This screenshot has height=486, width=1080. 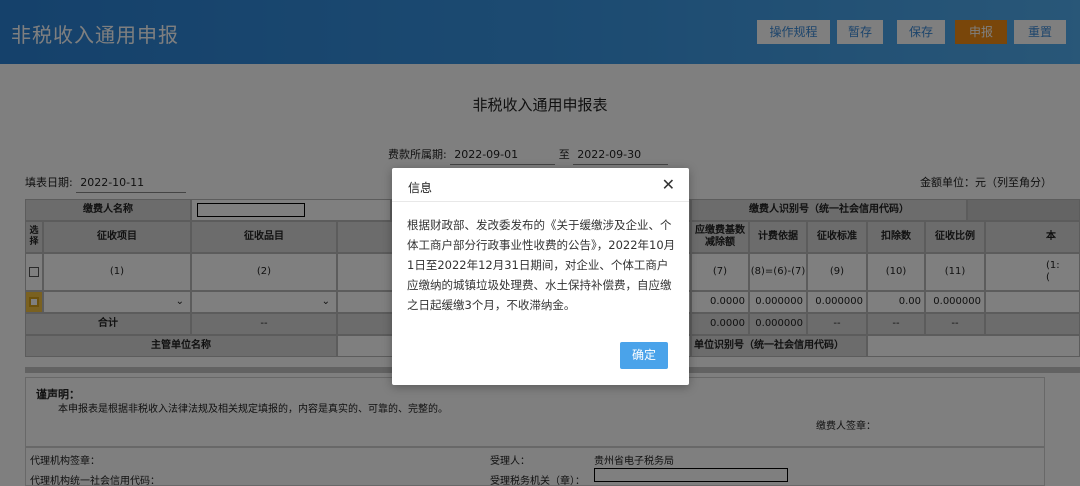 I want to click on ok-button: 确定, so click(x=644, y=355).